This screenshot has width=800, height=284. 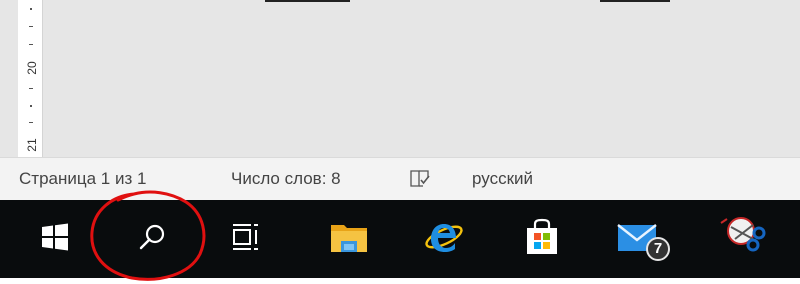 I want to click on task-view-icon, so click(x=245, y=239).